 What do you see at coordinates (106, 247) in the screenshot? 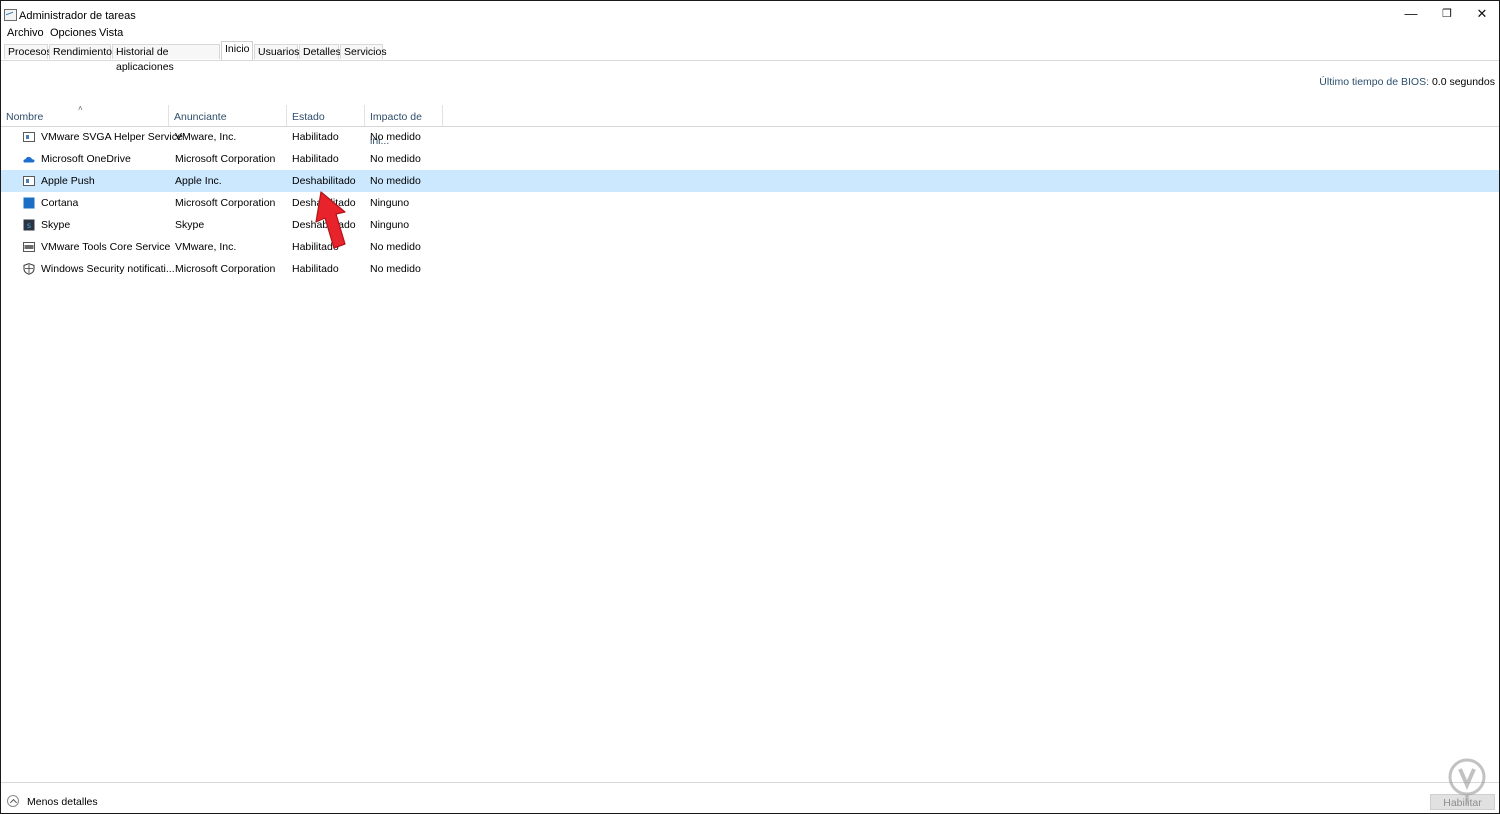
I see `row-name: VMware Tools Core Service` at bounding box center [106, 247].